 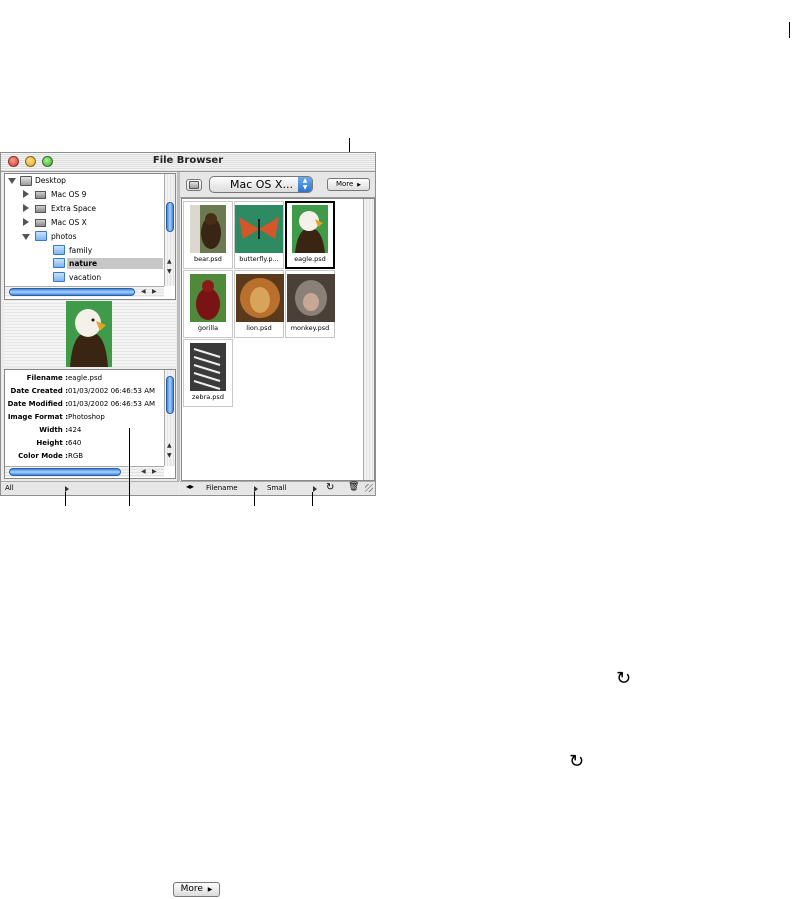 I want to click on thumbnail-monkey: monkey.psd, so click(x=310, y=304).